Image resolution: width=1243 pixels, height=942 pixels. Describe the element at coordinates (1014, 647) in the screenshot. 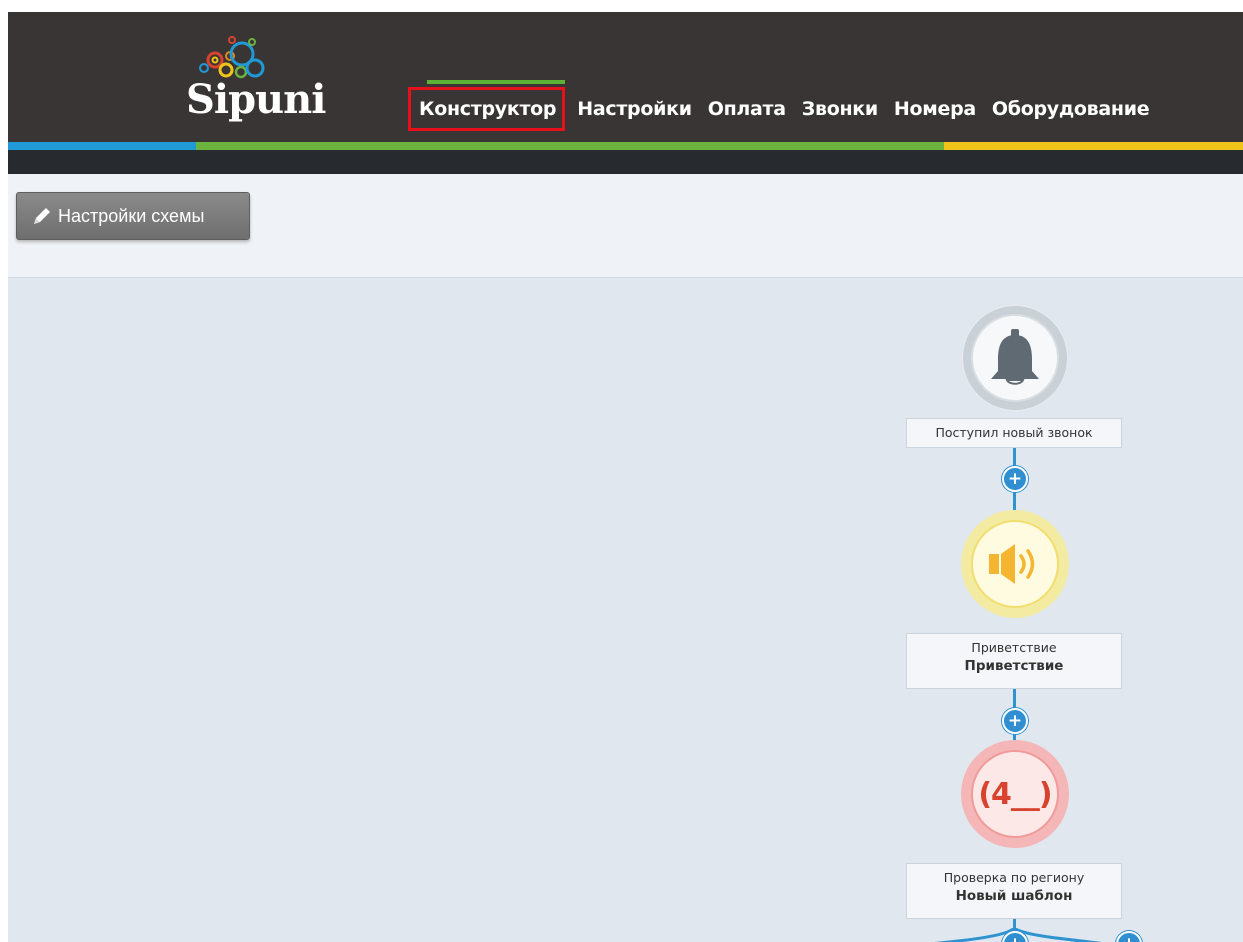

I see `node-title: Приветствие` at that location.